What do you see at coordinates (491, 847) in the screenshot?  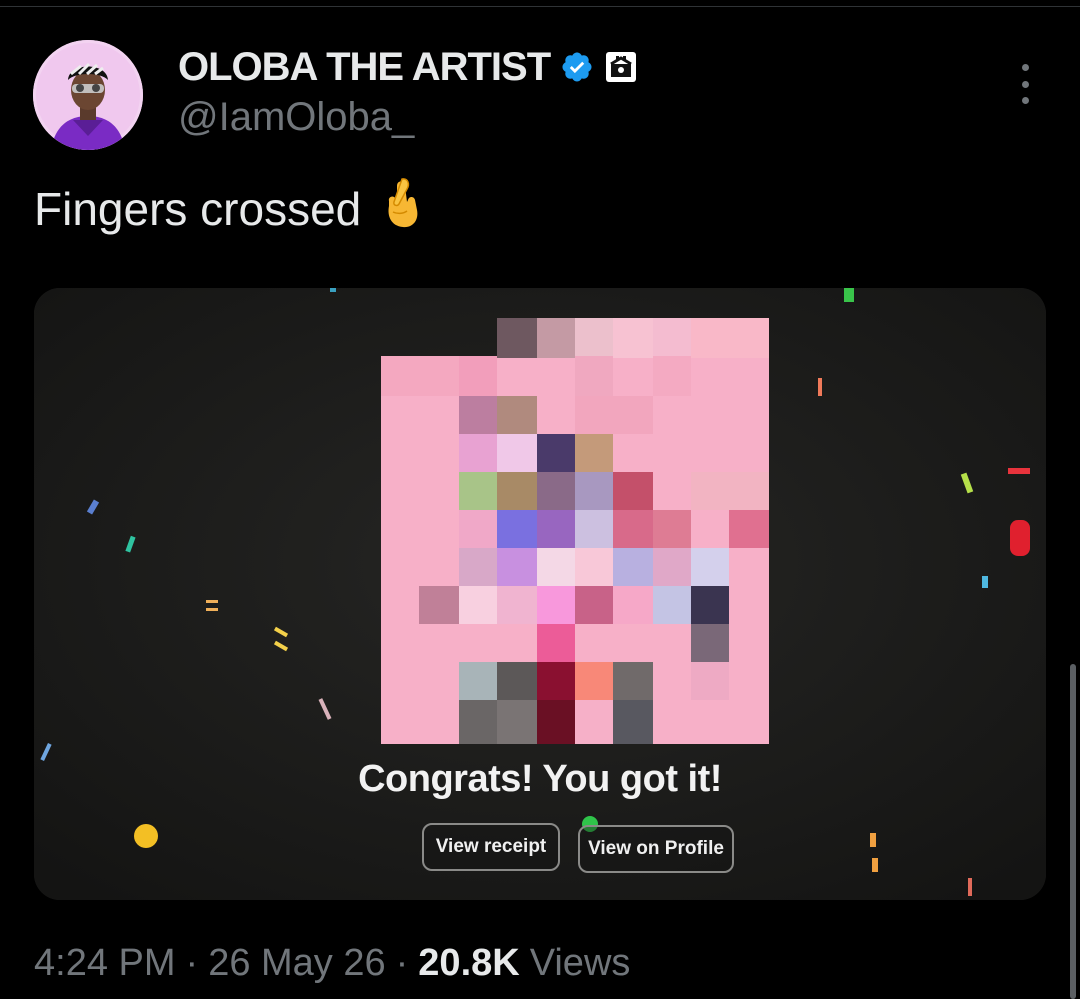 I see `view-receipt-button: View receipt` at bounding box center [491, 847].